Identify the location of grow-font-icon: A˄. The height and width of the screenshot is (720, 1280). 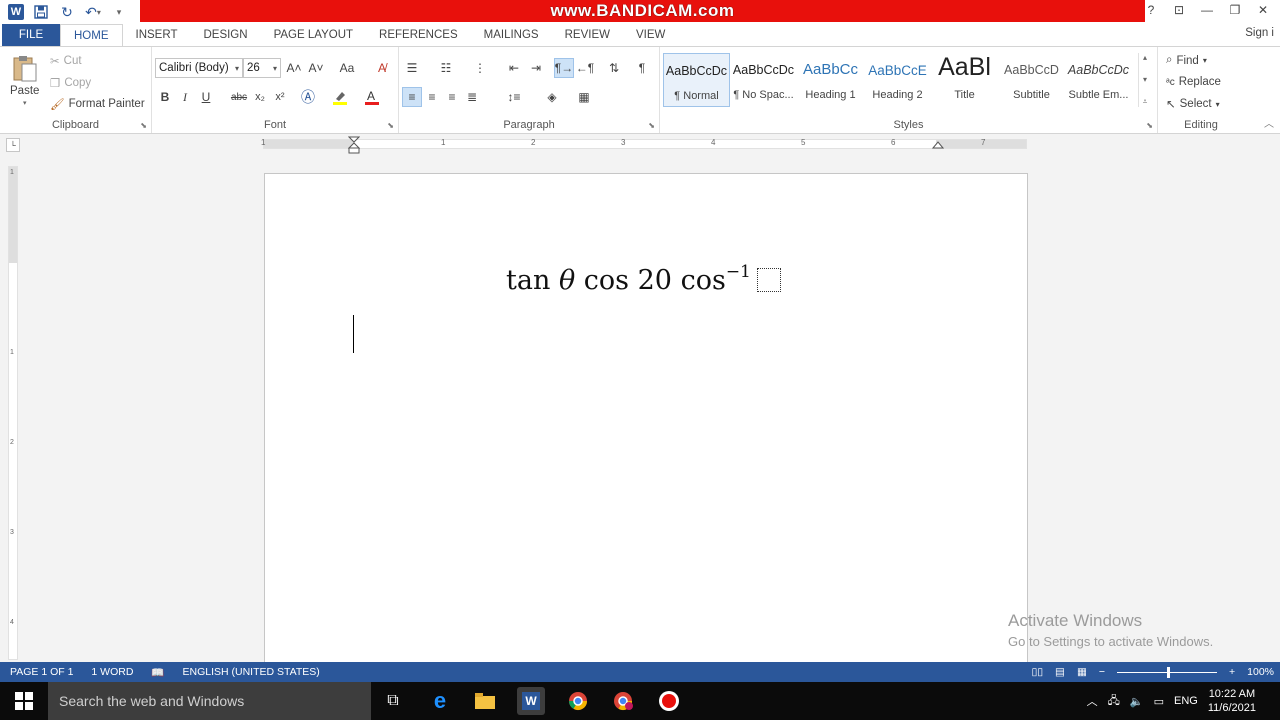
(294, 68).